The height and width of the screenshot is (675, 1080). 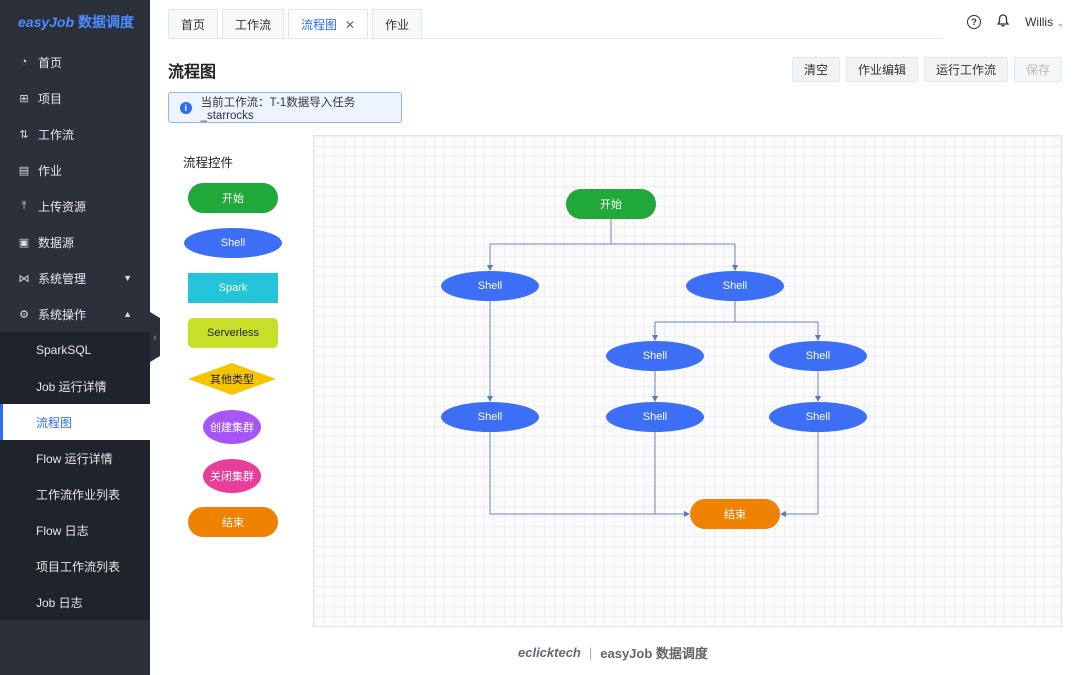 What do you see at coordinates (75, 530) in the screenshot?
I see `sidebar-subitem-flow-log: Flow 日志` at bounding box center [75, 530].